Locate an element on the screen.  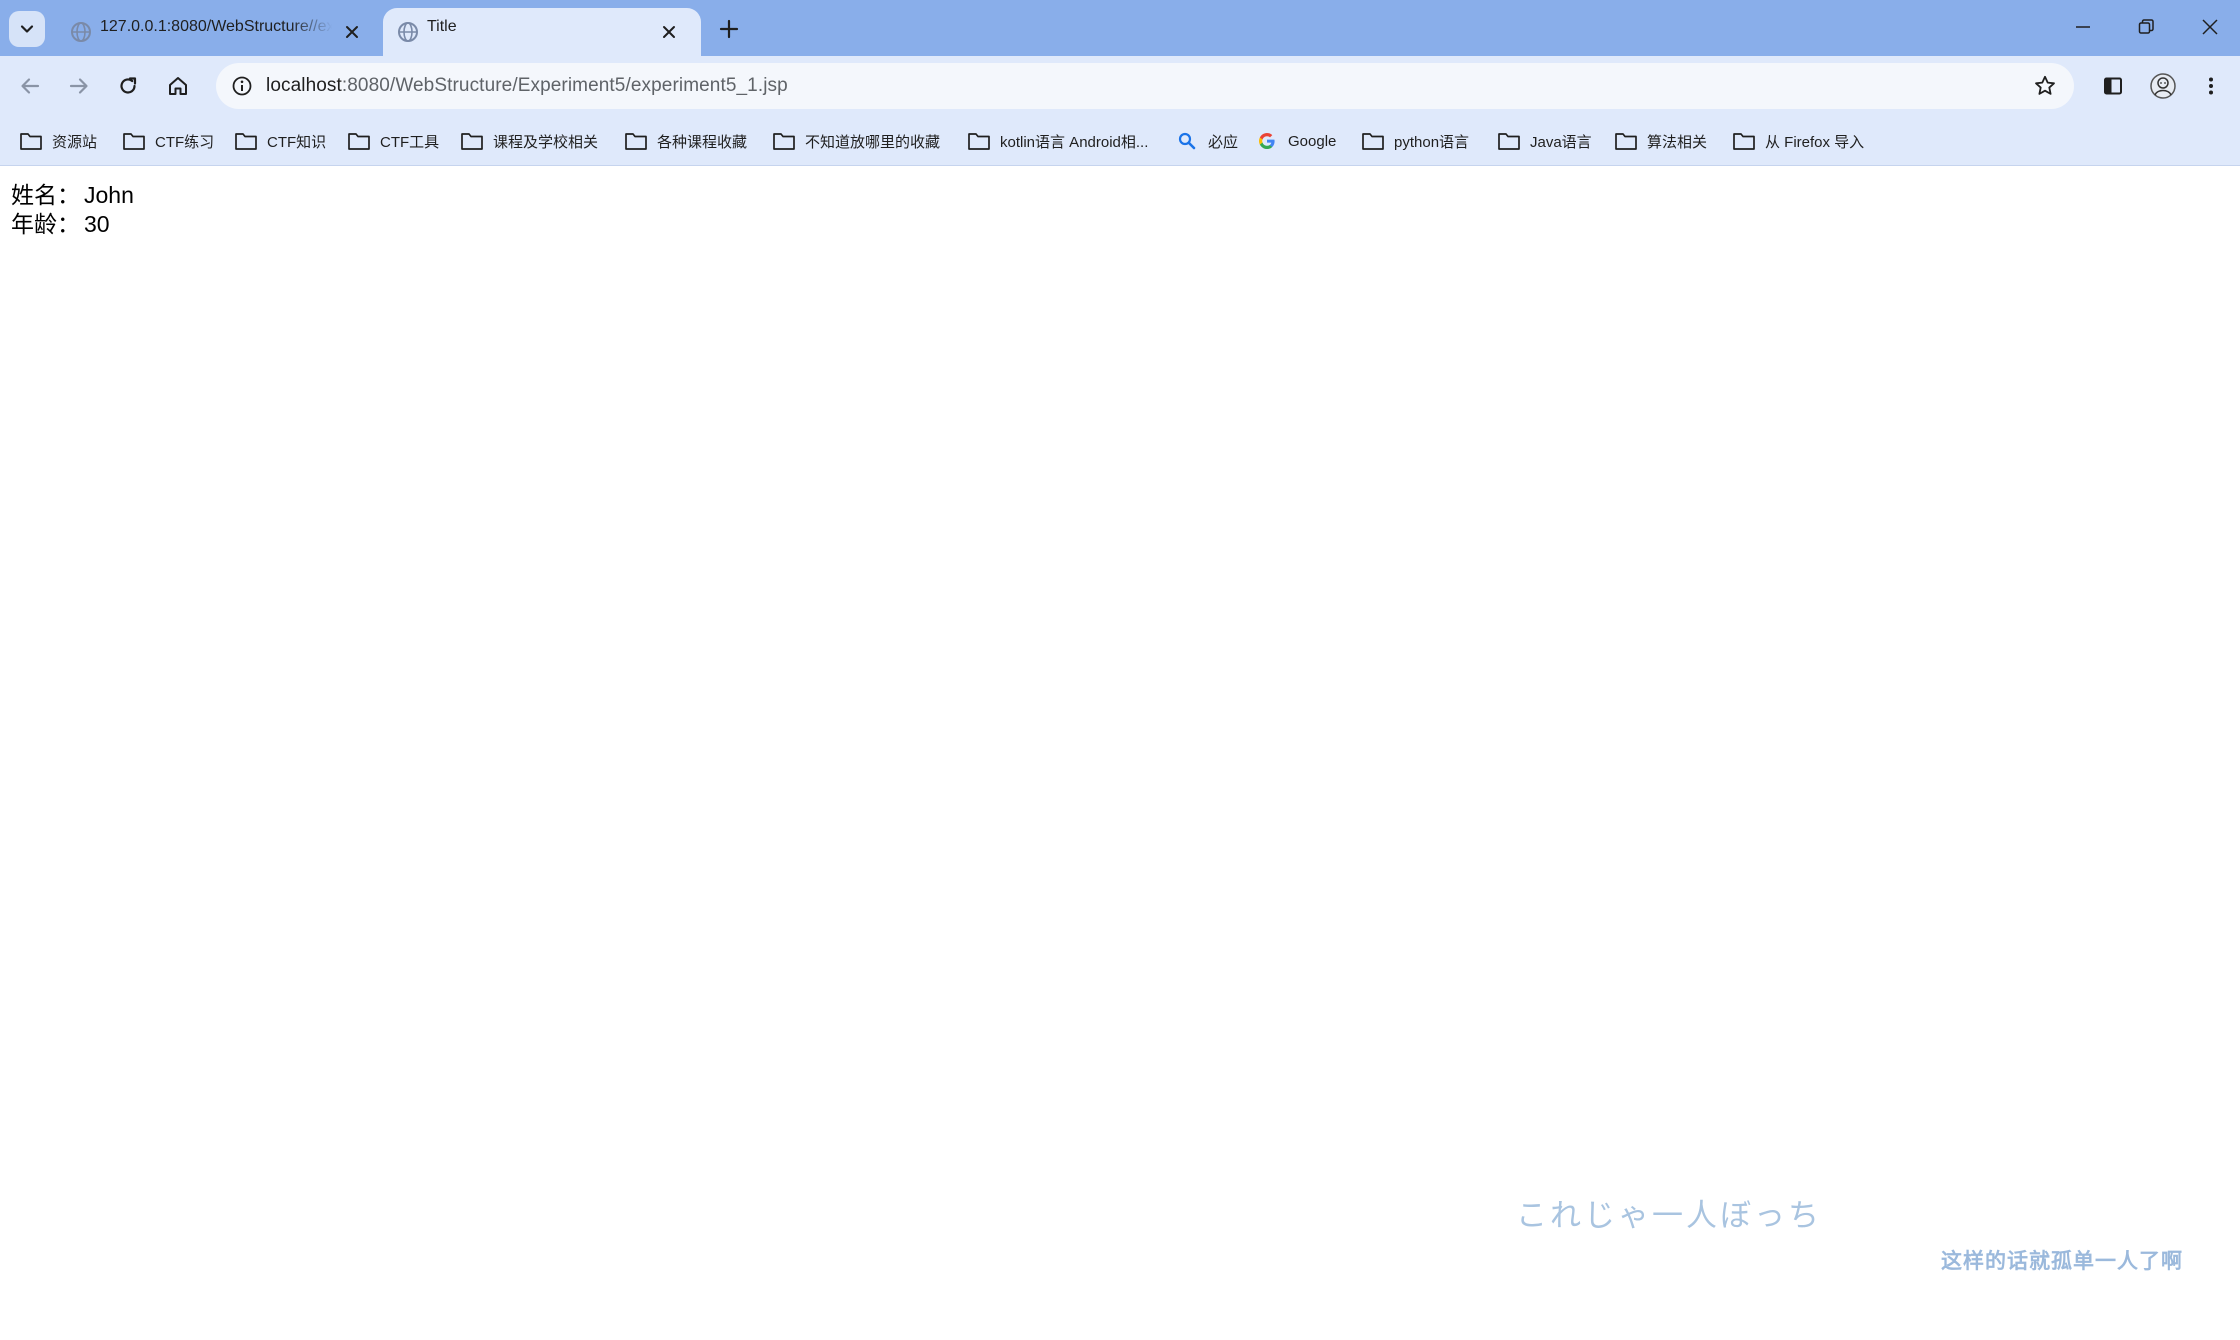
bookmark-folder: 各种课程收藏 is located at coordinates (685, 141).